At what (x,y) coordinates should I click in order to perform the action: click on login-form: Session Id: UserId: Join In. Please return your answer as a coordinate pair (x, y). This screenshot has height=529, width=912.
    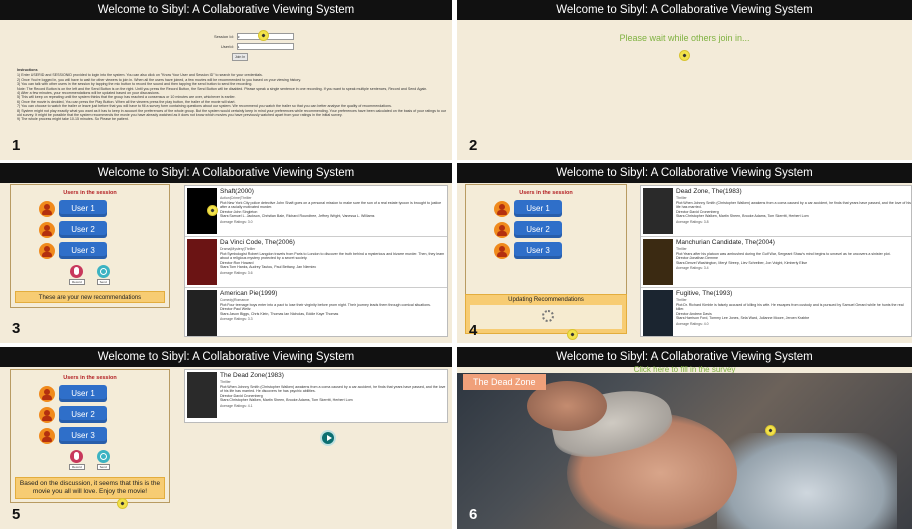
    Looking at the image, I should click on (254, 47).